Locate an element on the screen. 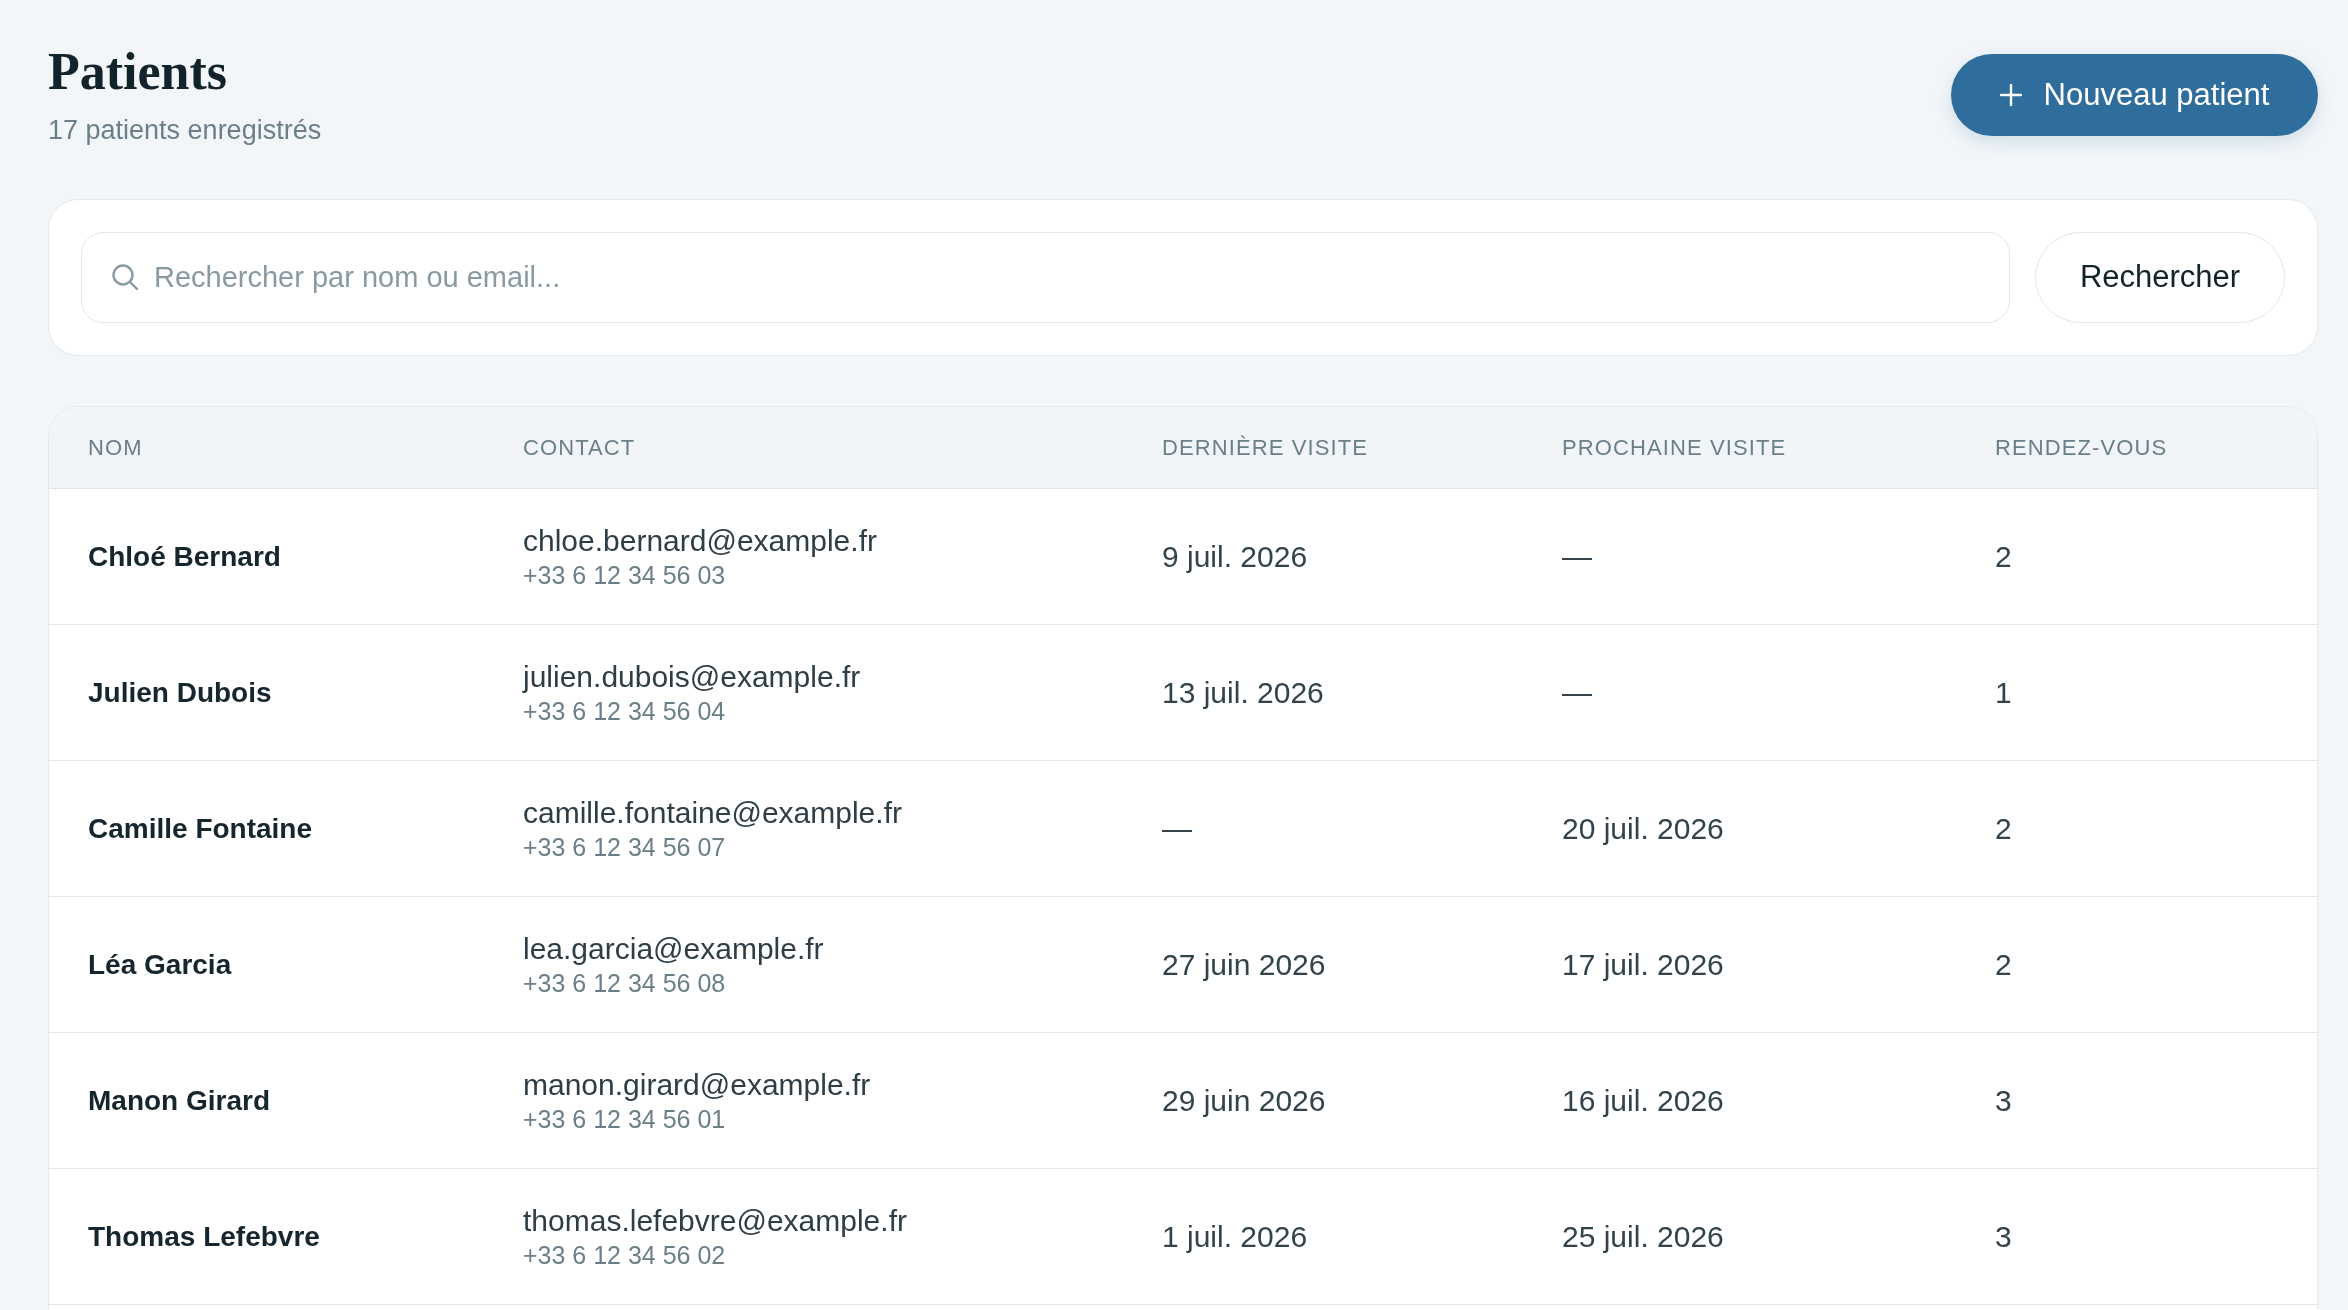 The width and height of the screenshot is (2348, 1310). column-header: RENDEZ-VOUS is located at coordinates (2081, 447).